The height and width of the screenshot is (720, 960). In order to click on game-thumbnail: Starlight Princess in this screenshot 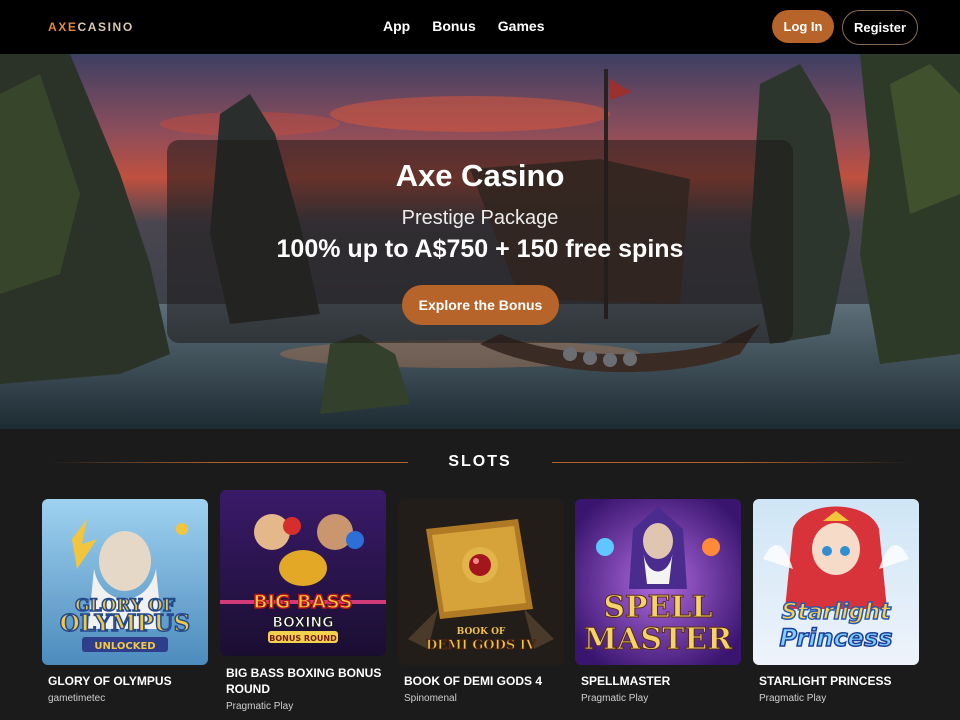, I will do `click(836, 582)`.